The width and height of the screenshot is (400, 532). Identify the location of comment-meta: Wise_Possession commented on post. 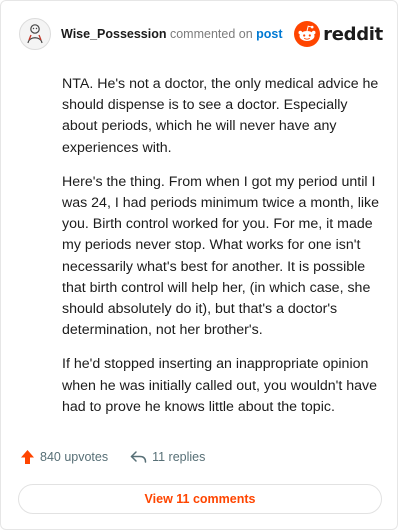
(177, 34).